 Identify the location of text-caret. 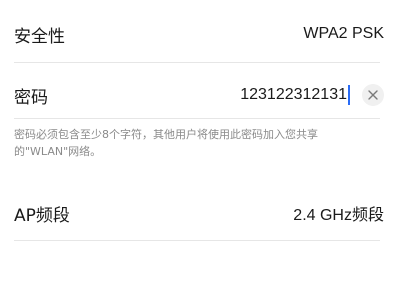
(349, 95).